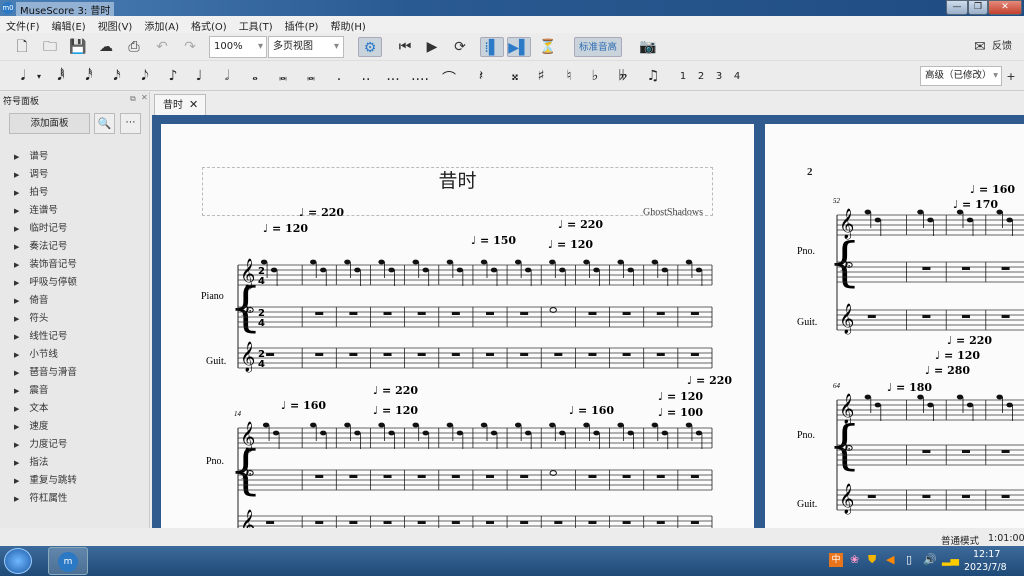 The width and height of the screenshot is (1024, 576). What do you see at coordinates (31, 191) in the screenshot?
I see `palette-item: ▶ 拍号` at bounding box center [31, 191].